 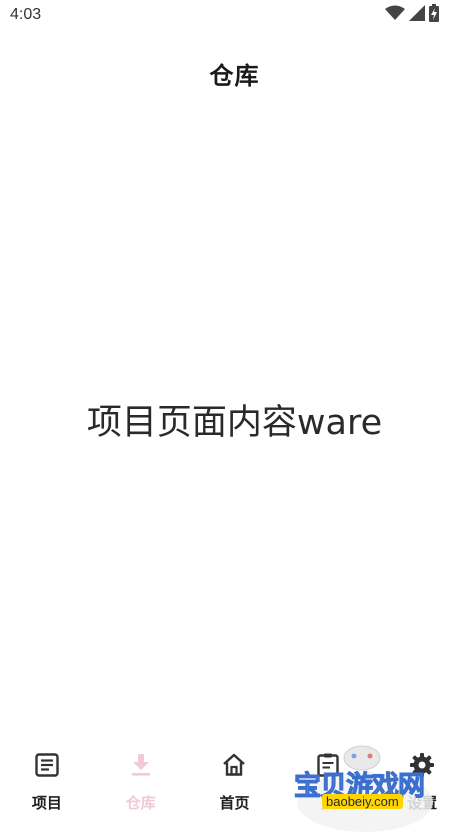 What do you see at coordinates (417, 15) in the screenshot?
I see `cellular-signal-icon` at bounding box center [417, 15].